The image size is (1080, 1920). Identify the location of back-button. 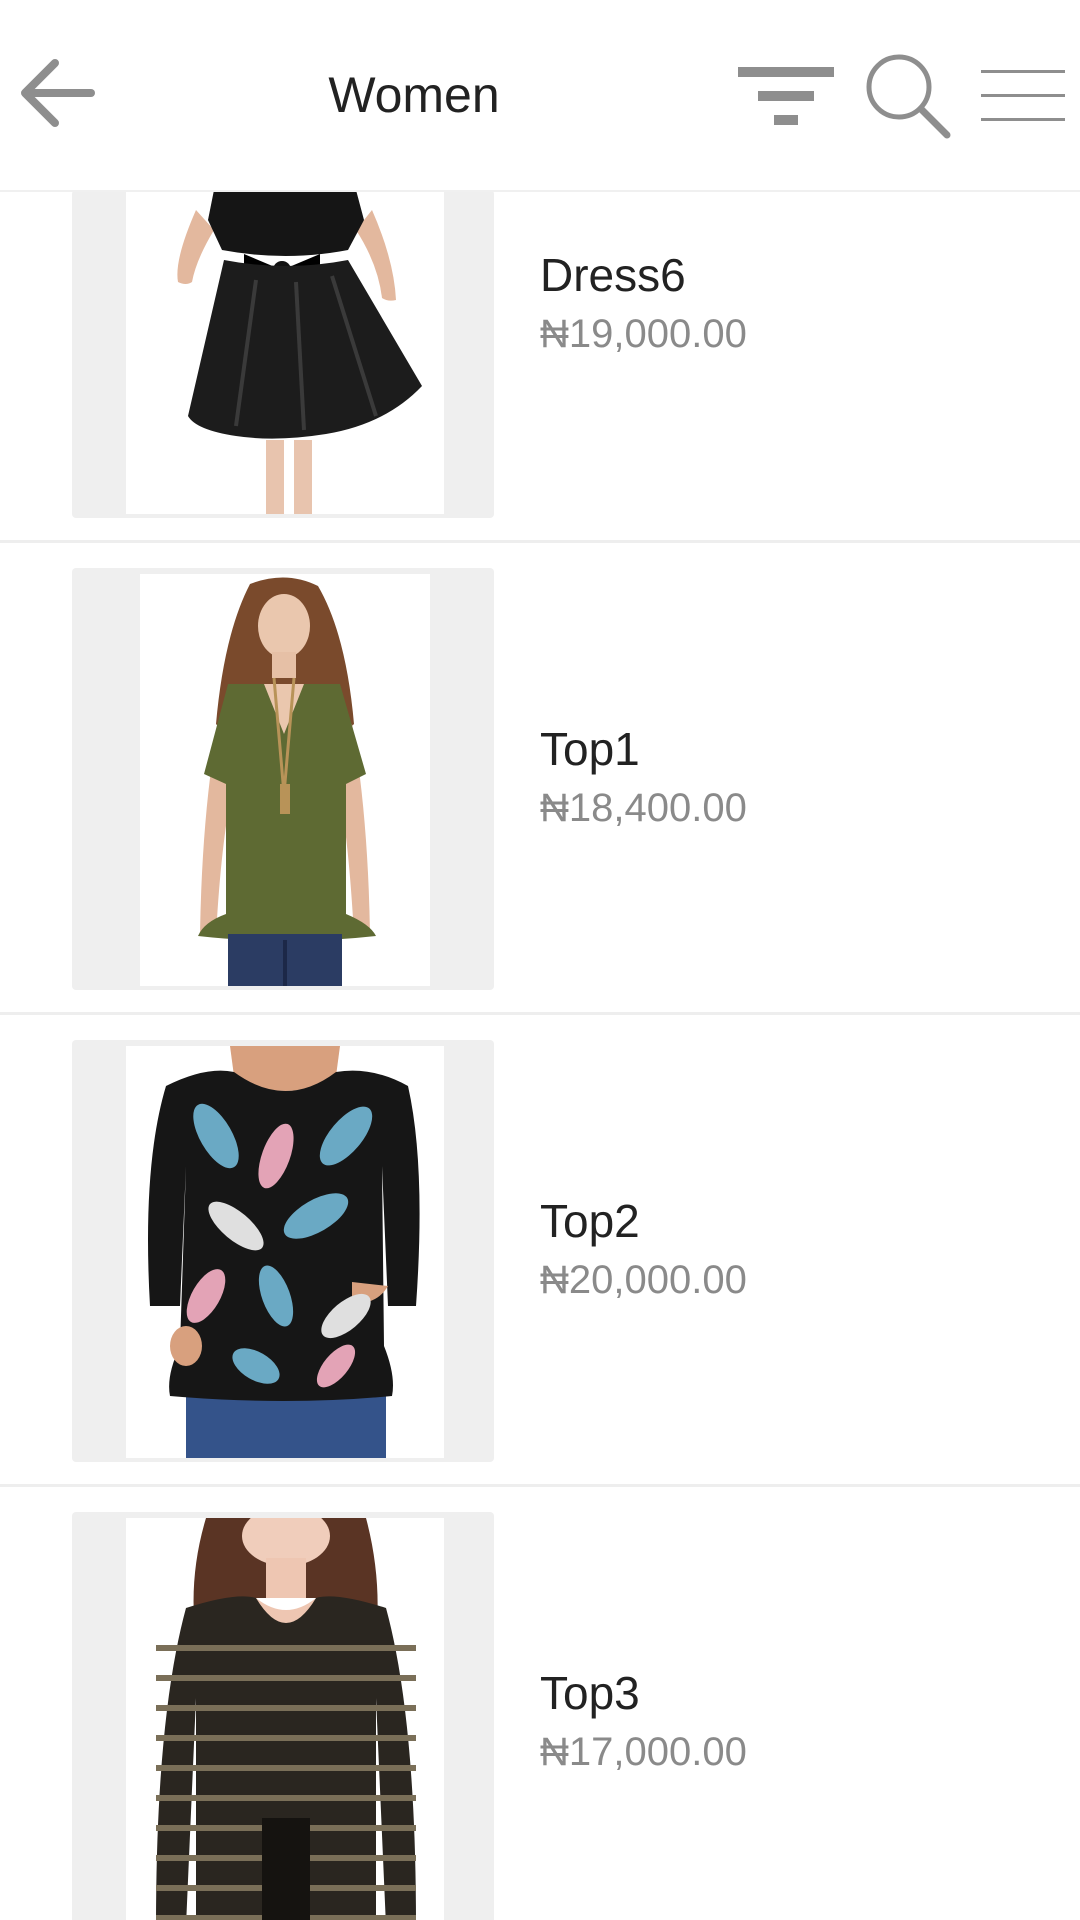
(55, 93).